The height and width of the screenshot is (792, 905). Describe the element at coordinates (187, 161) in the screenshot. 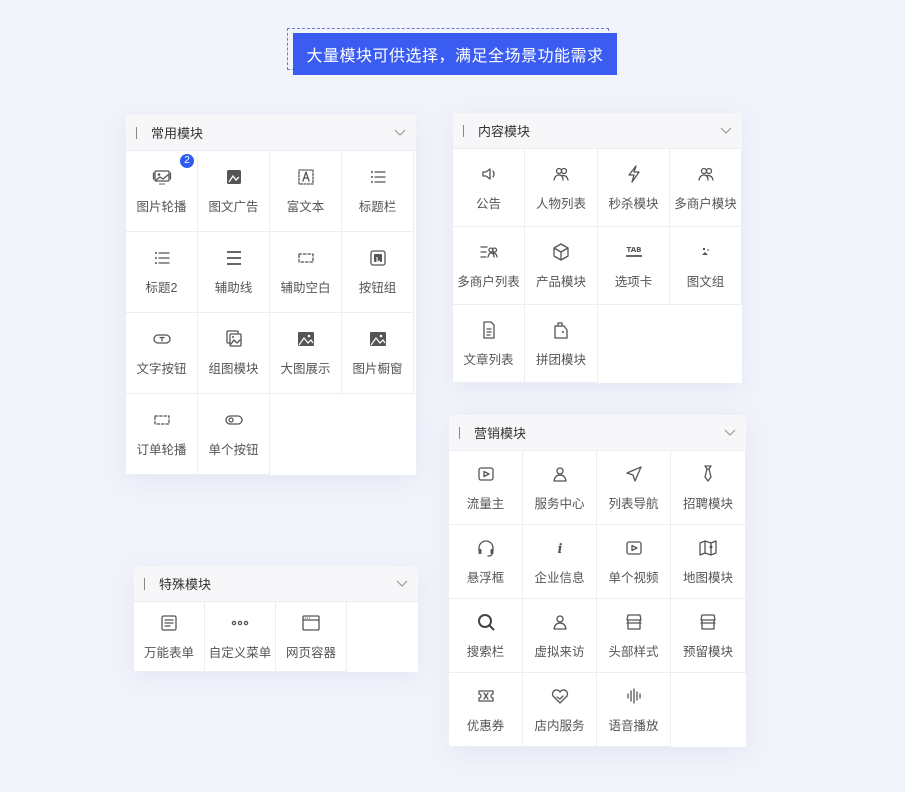

I see `count-badge: 2` at that location.